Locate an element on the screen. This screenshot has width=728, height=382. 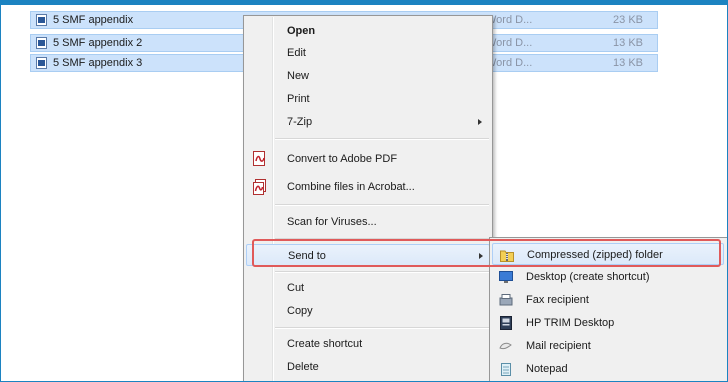
menu-item-print: Print is located at coordinates (368, 99).